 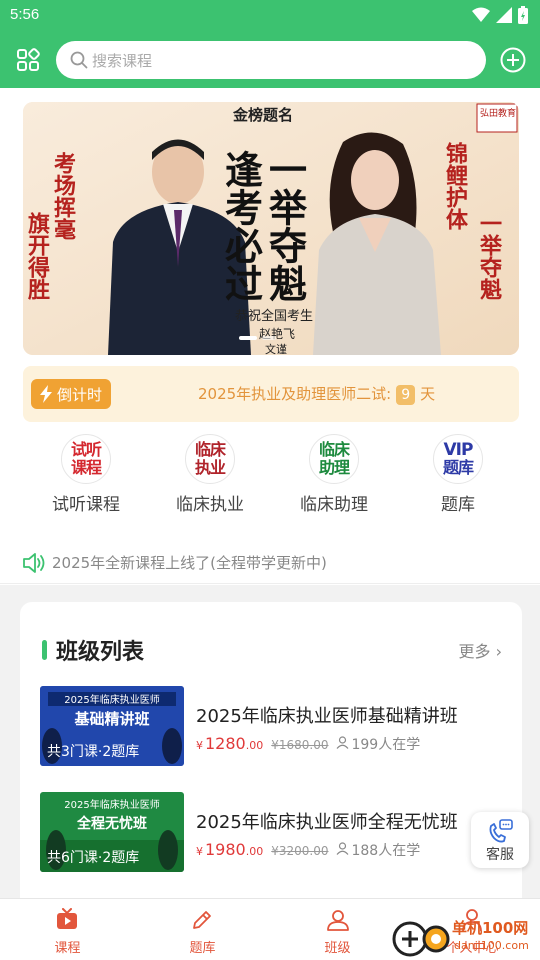 I want to click on nav-label: 题库, so click(x=458, y=505).